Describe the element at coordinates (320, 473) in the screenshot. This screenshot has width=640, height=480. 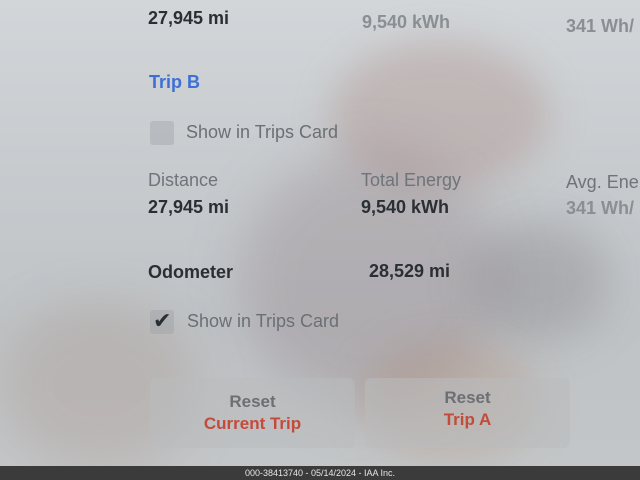
I see `watermark-footer: 000-38413740 - 05/14/2024 - IAA Inc.` at that location.